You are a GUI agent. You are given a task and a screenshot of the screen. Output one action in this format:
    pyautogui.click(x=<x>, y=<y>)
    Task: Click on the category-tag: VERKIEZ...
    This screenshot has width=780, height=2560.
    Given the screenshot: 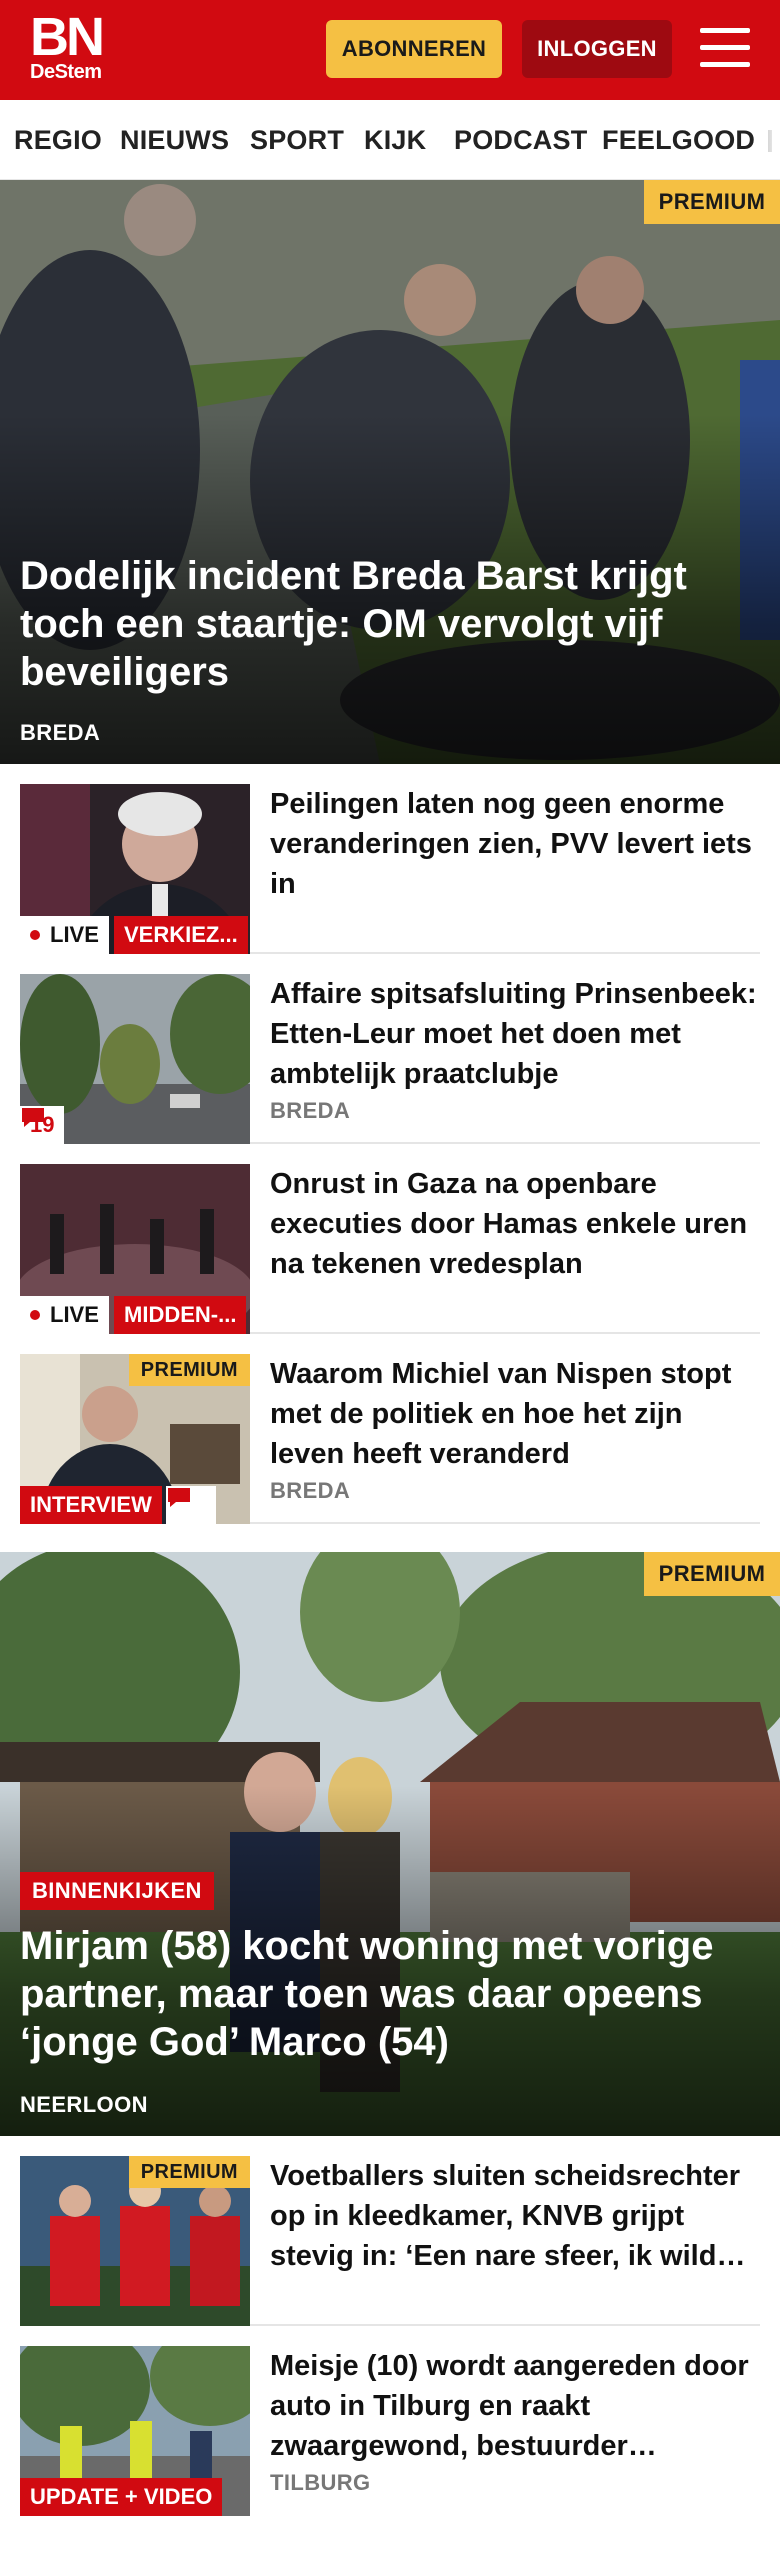 What is the action you would take?
    pyautogui.click(x=181, y=935)
    